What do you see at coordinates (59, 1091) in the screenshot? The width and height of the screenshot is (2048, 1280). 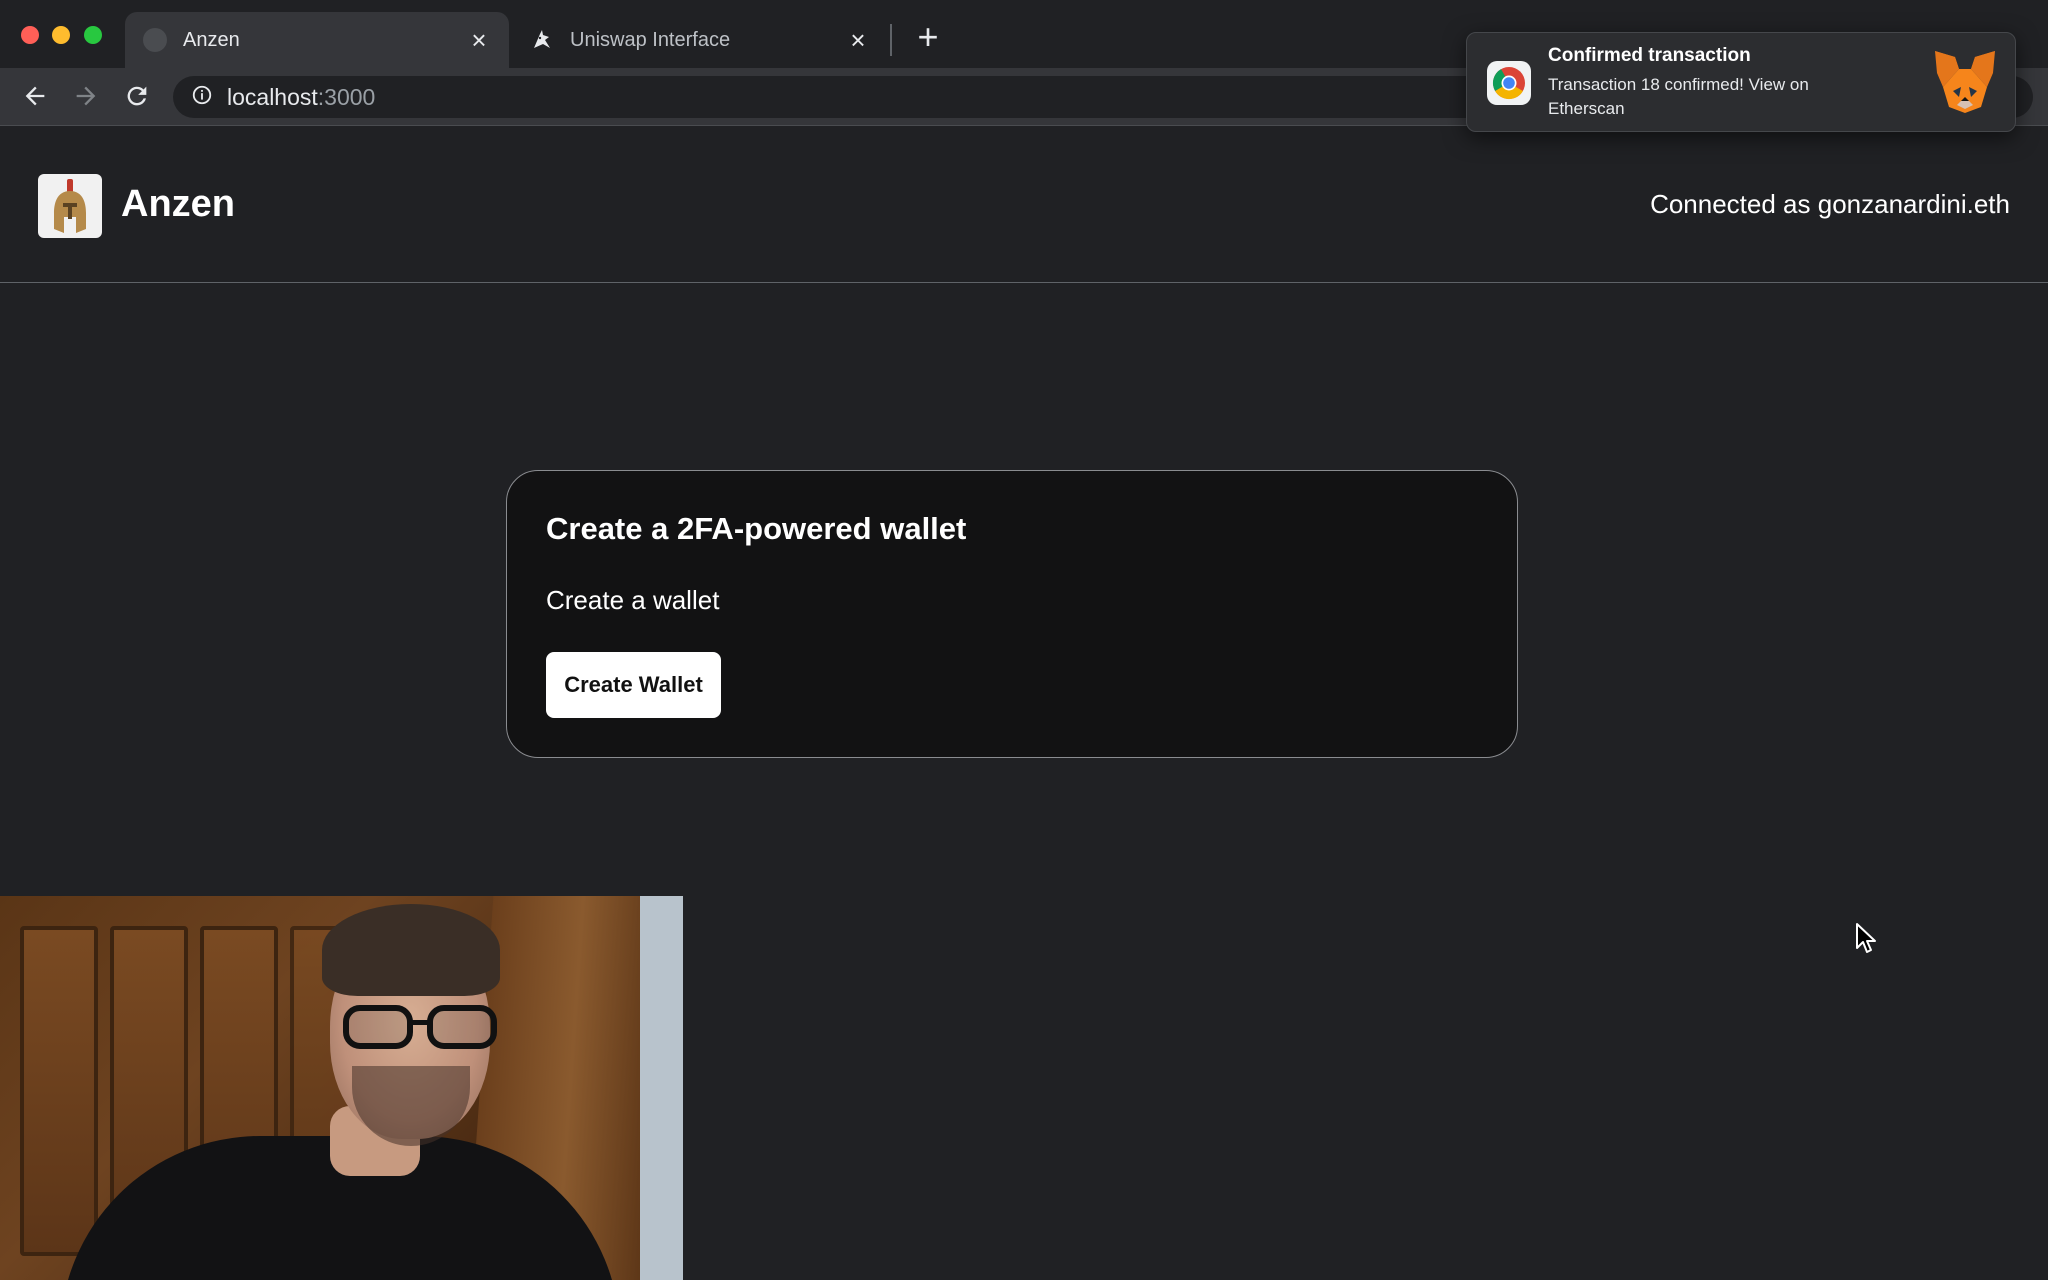 I see `wardrobe-door` at bounding box center [59, 1091].